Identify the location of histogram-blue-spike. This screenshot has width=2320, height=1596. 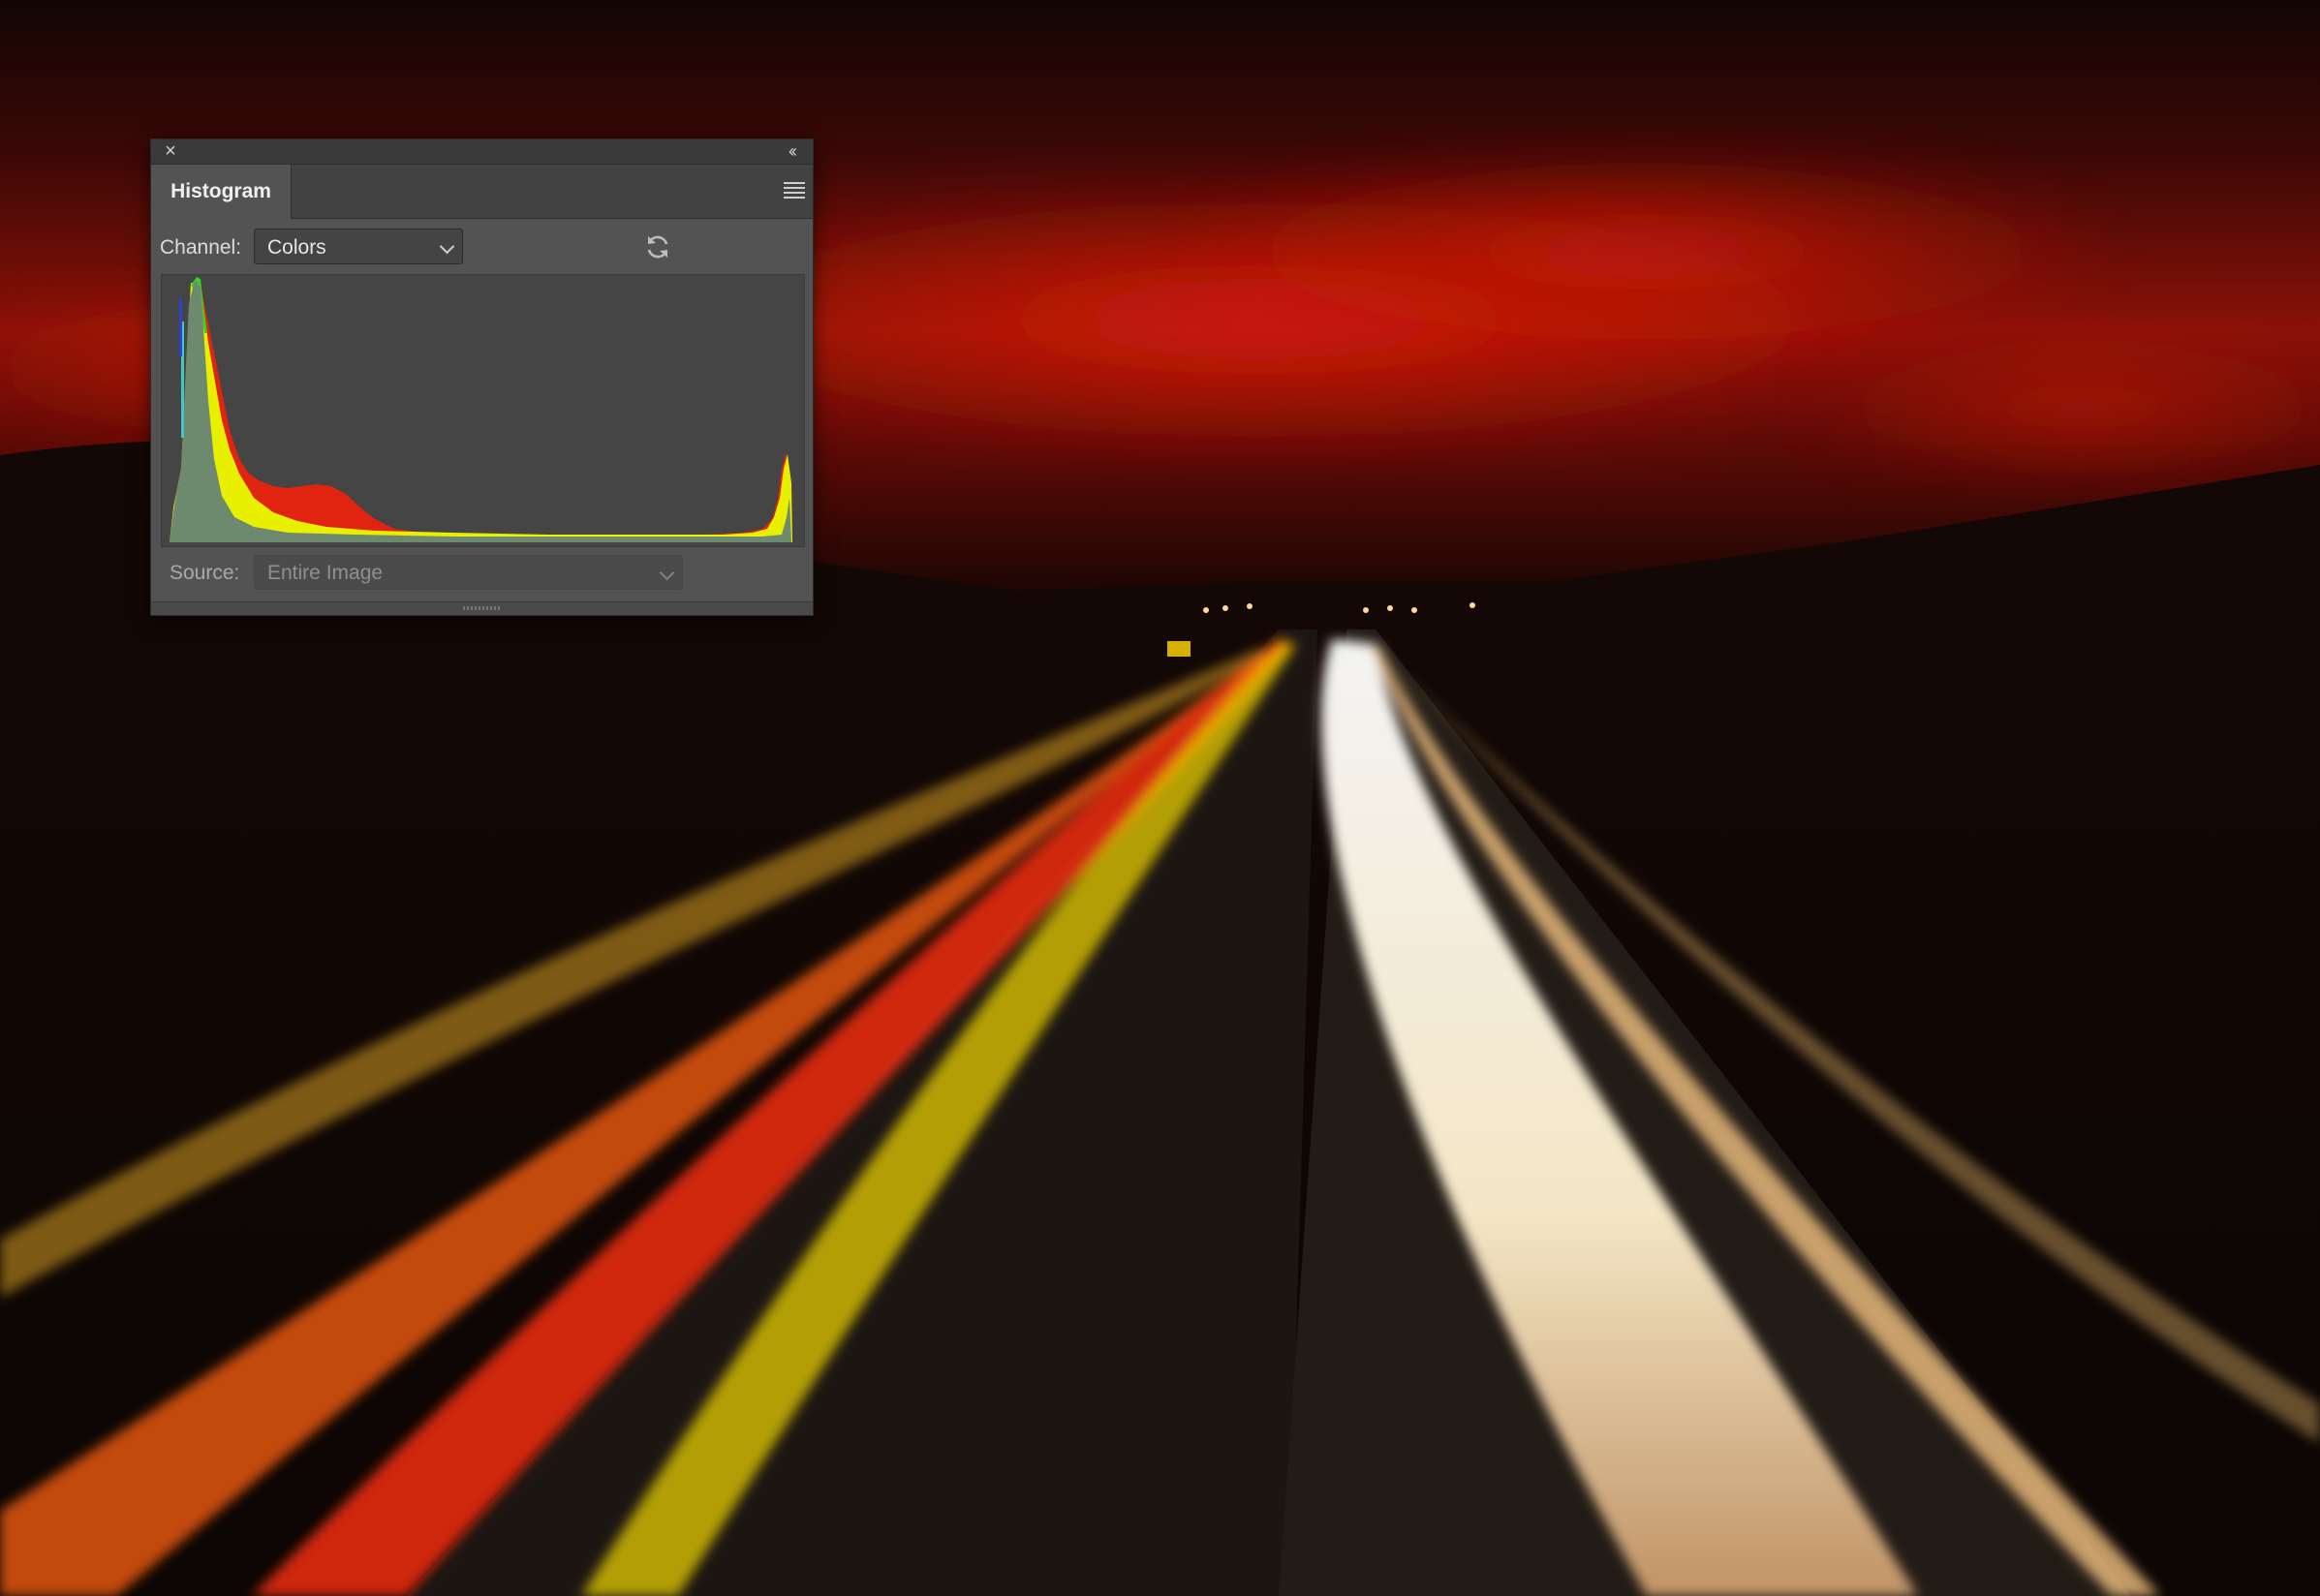
(180, 327).